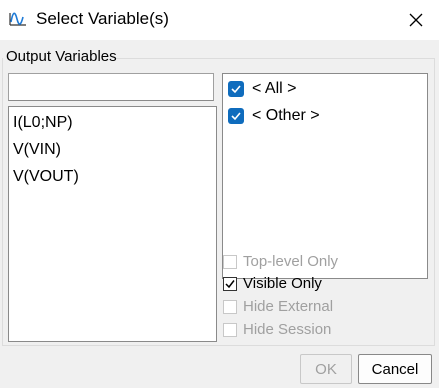 This screenshot has height=388, width=439. I want to click on close-button, so click(415, 20).